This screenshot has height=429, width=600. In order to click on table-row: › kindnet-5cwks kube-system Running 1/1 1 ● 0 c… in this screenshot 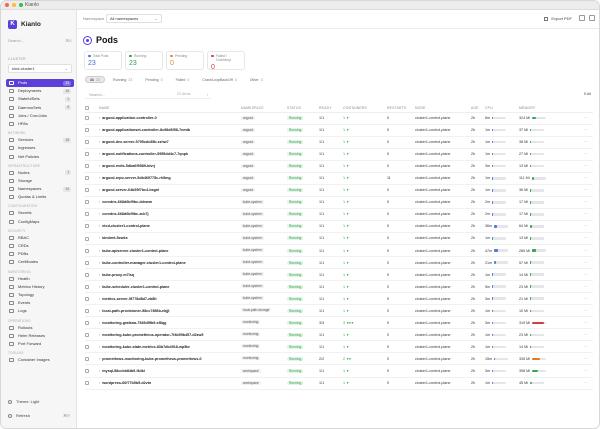, I will do `click(339, 239)`.